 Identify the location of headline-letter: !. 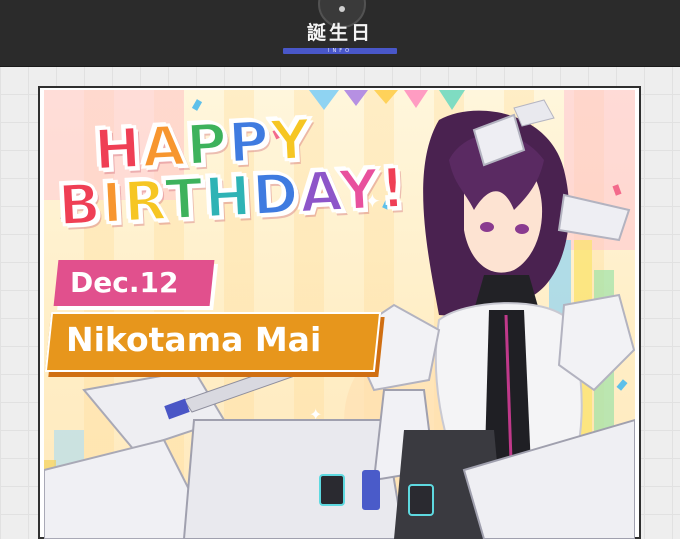
(393, 188).